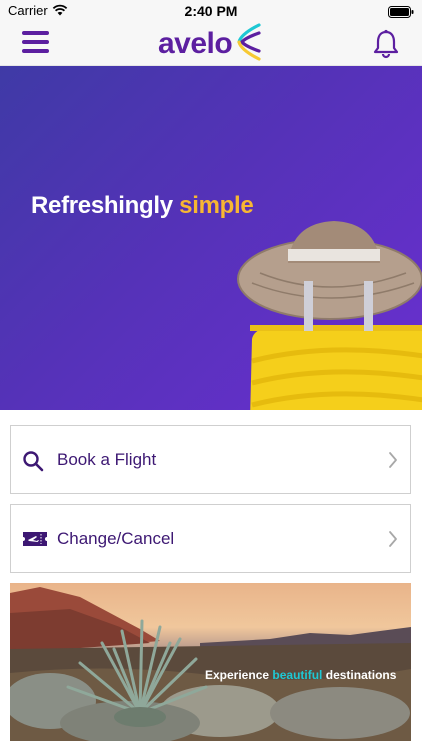 This screenshot has width=422, height=750. What do you see at coordinates (237, 675) in the screenshot?
I see `banner-text-before: Experience` at bounding box center [237, 675].